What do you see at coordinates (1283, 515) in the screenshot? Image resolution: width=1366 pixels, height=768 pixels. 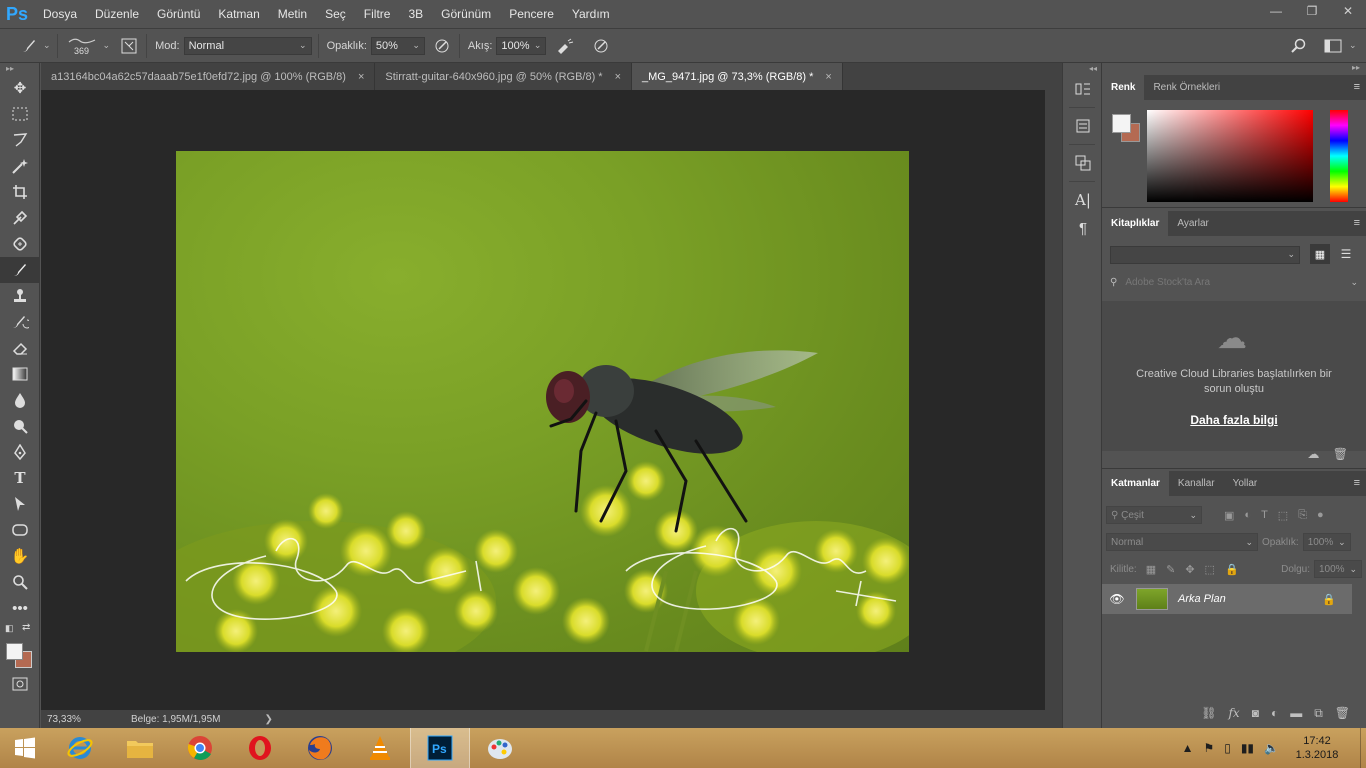 I see `filter-shape-icon: ⬚` at bounding box center [1283, 515].